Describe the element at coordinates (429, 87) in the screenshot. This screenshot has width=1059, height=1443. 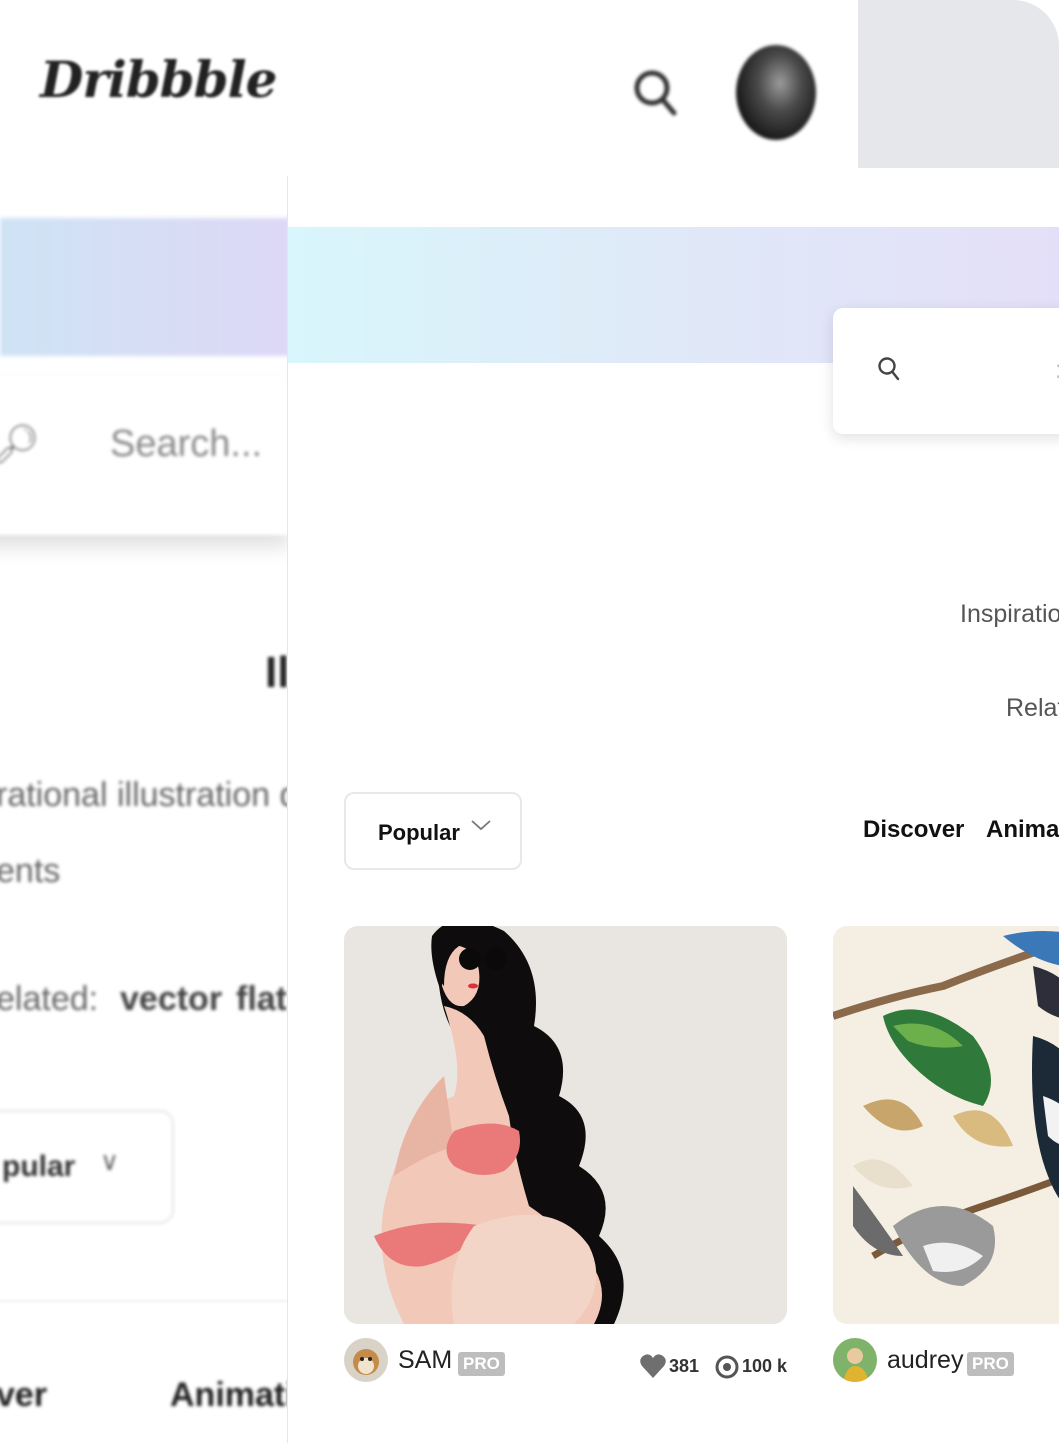
I see `back-top-bar: Dribbble` at that location.